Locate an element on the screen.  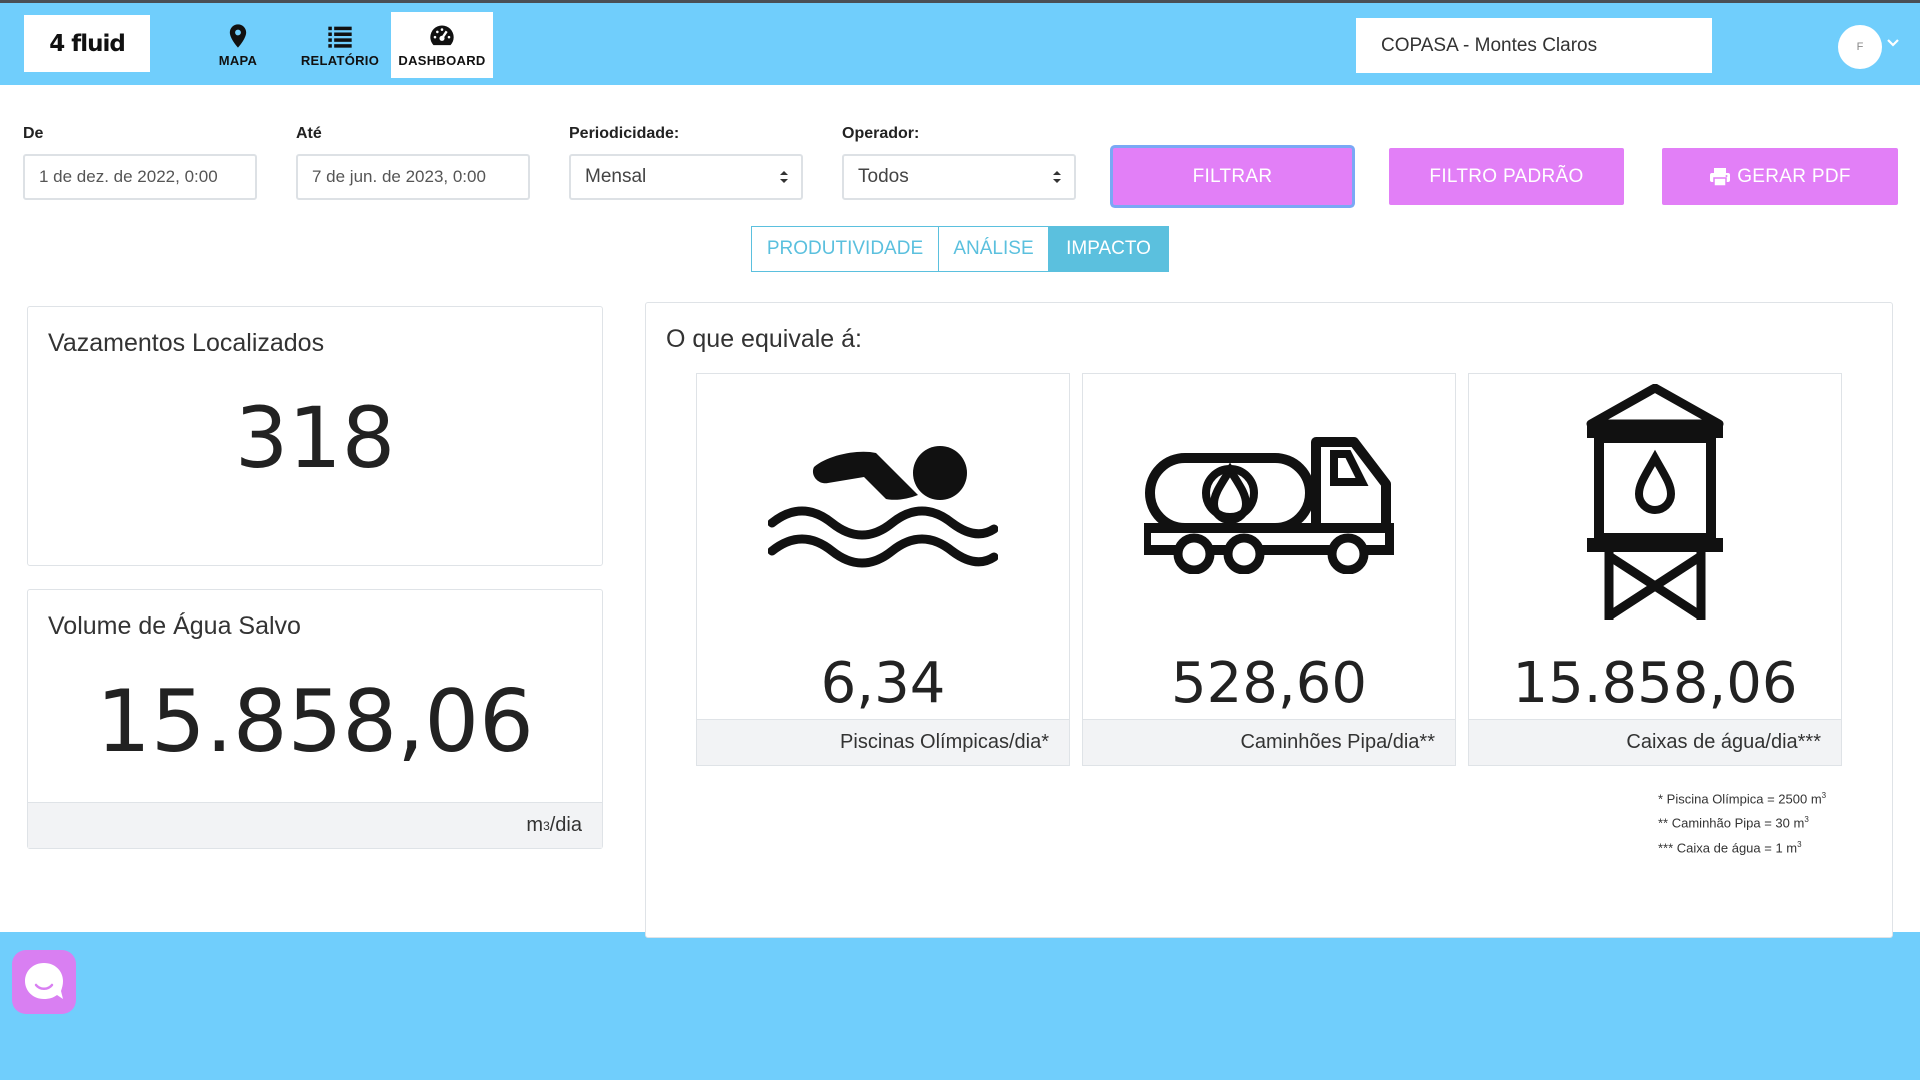
printer-icon is located at coordinates (1720, 177).